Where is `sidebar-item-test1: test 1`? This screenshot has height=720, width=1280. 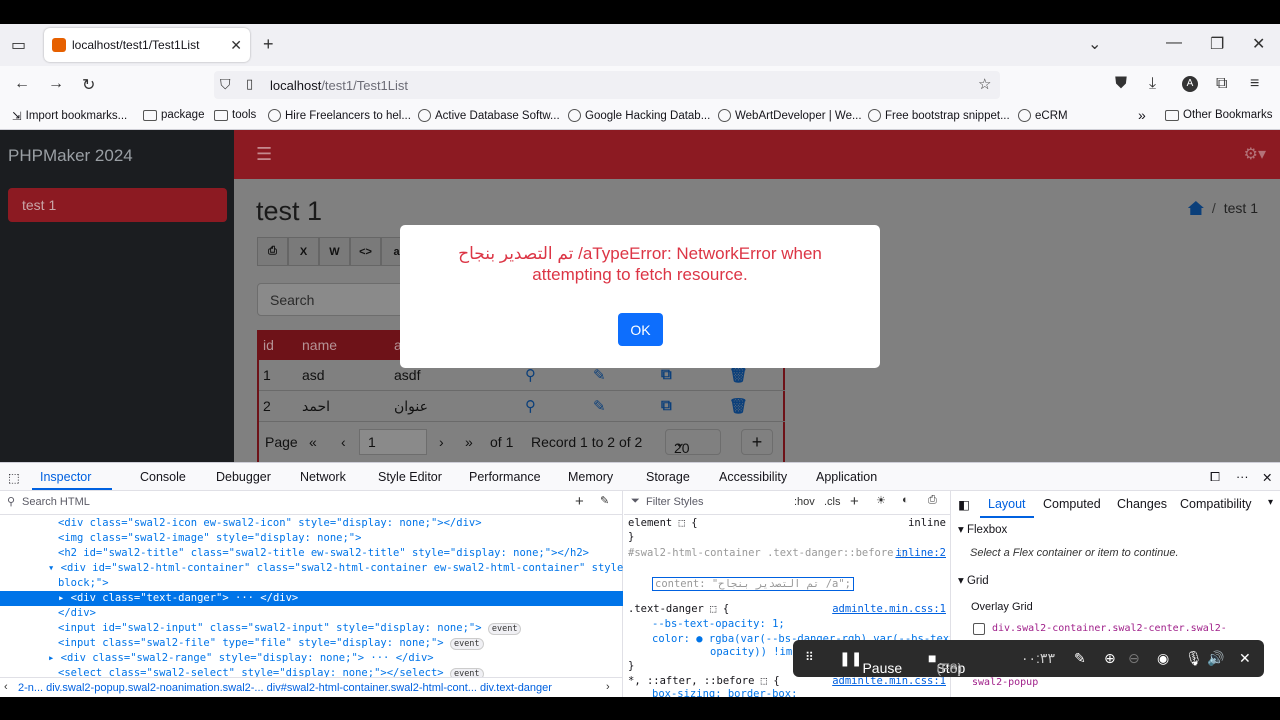 sidebar-item-test1: test 1 is located at coordinates (117, 205).